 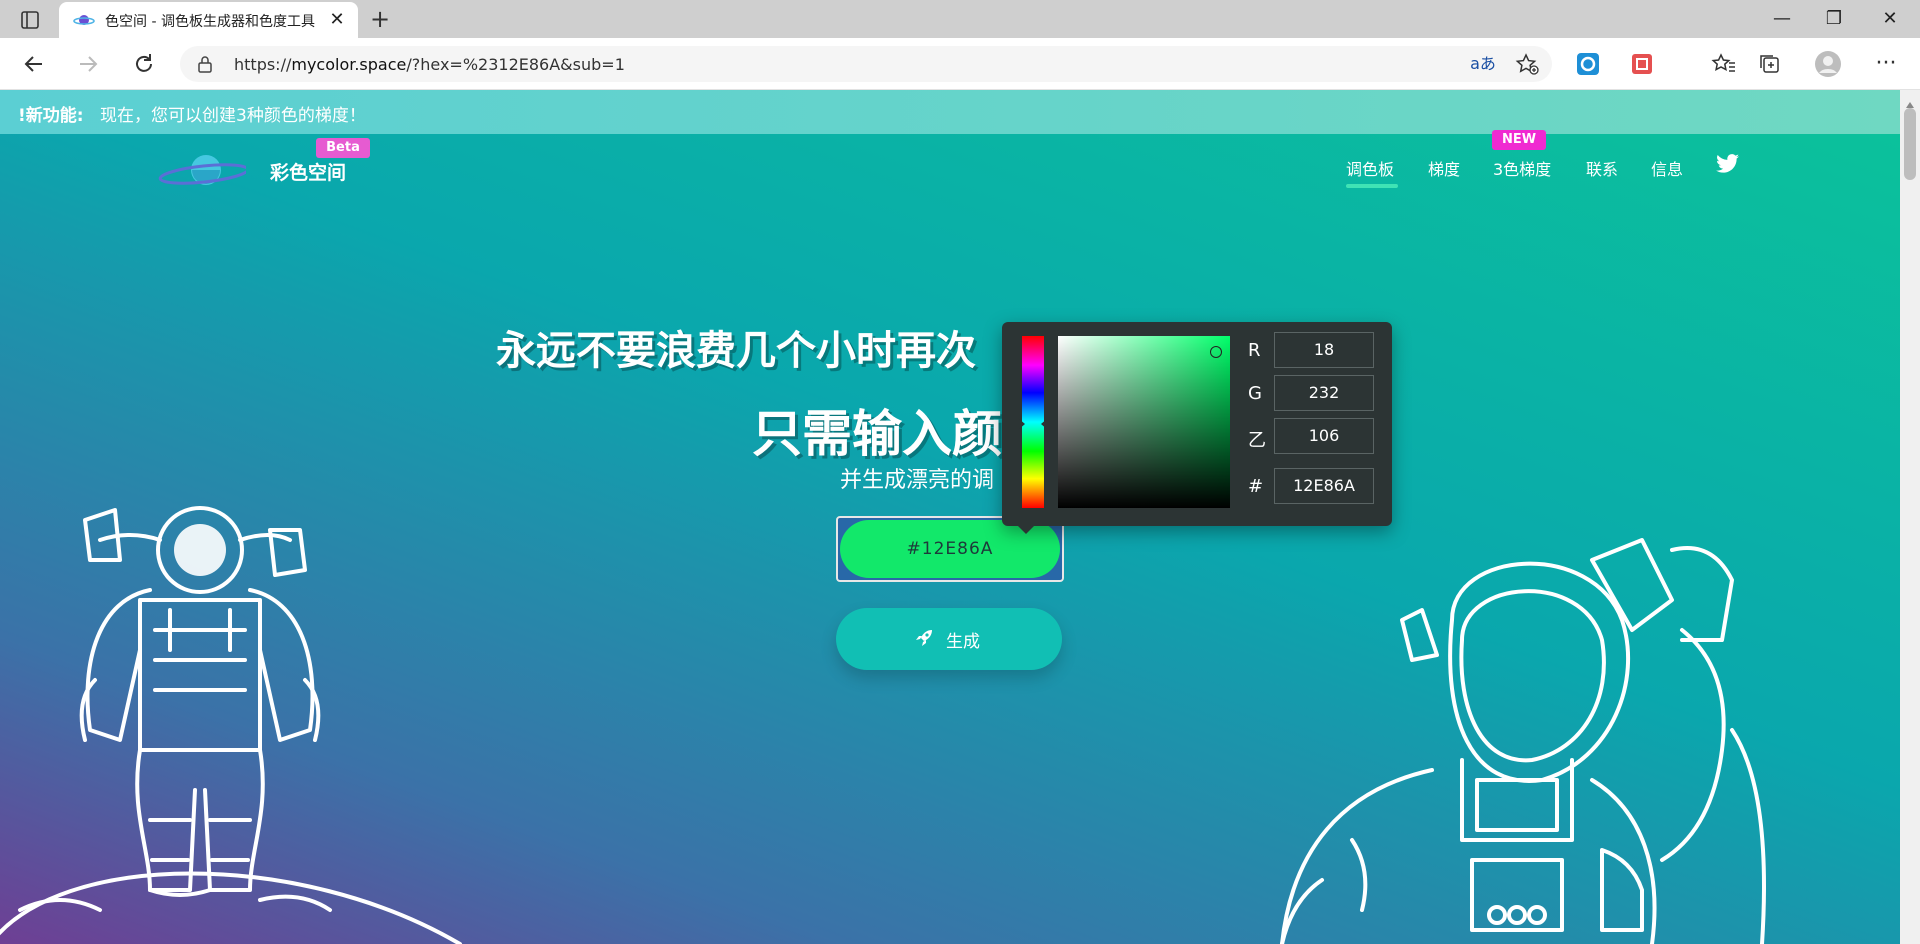 I want to click on b-label: 乙, so click(x=1257, y=440).